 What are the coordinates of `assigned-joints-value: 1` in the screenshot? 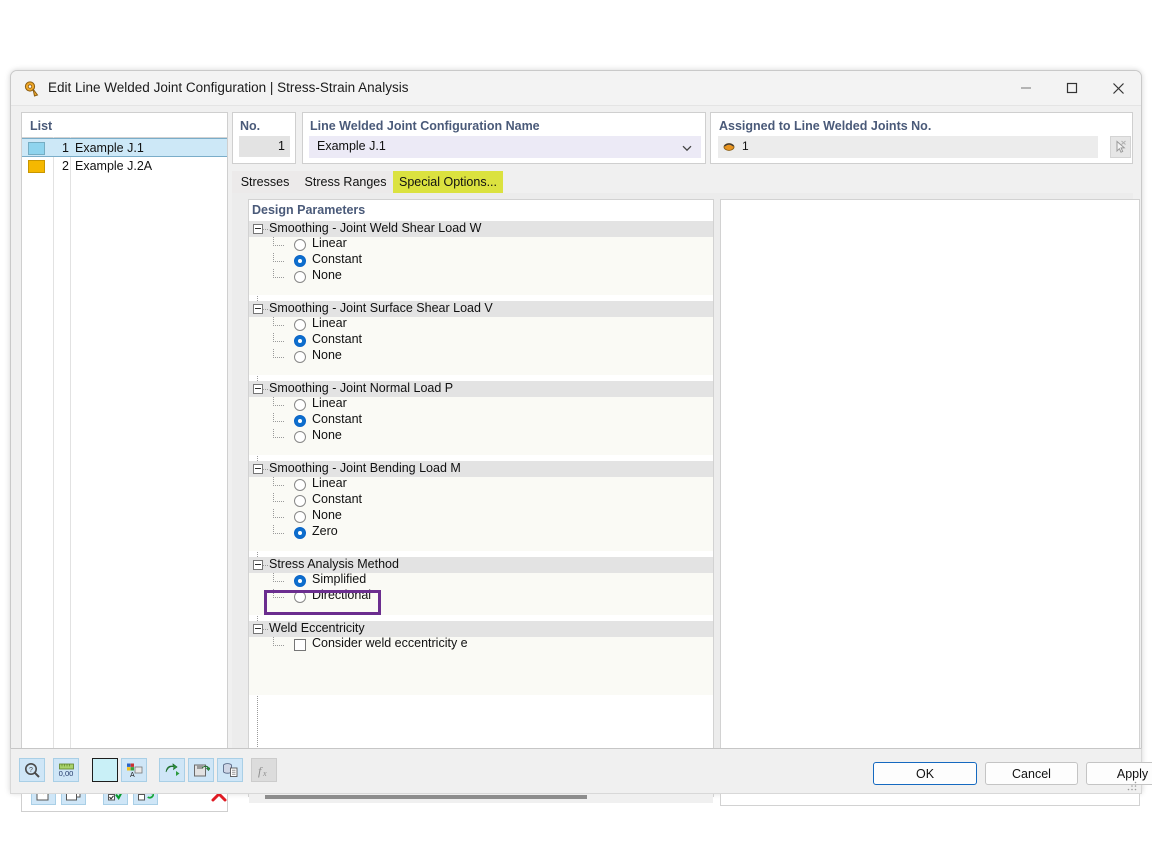 It's located at (745, 146).